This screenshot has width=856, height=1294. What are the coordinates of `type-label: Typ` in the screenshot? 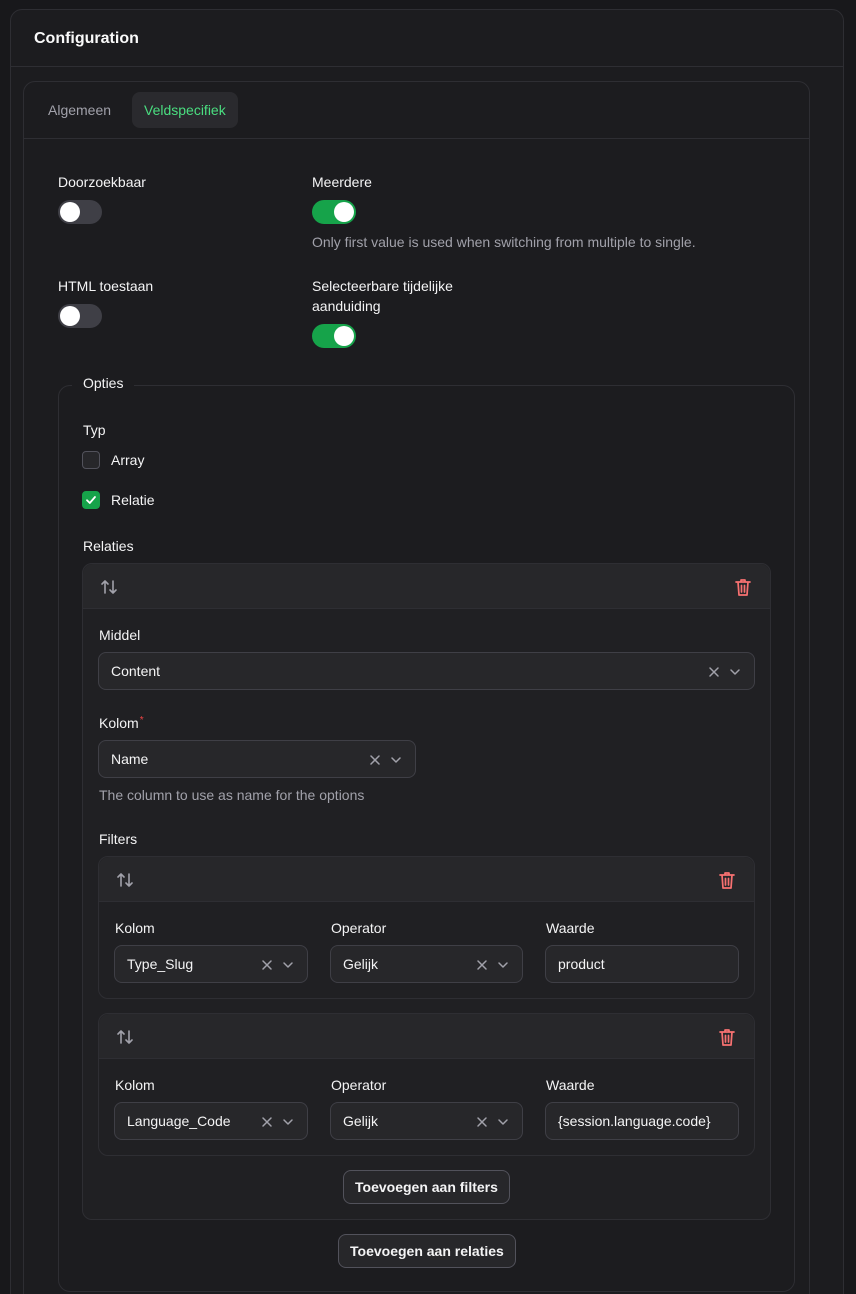 It's located at (94, 430).